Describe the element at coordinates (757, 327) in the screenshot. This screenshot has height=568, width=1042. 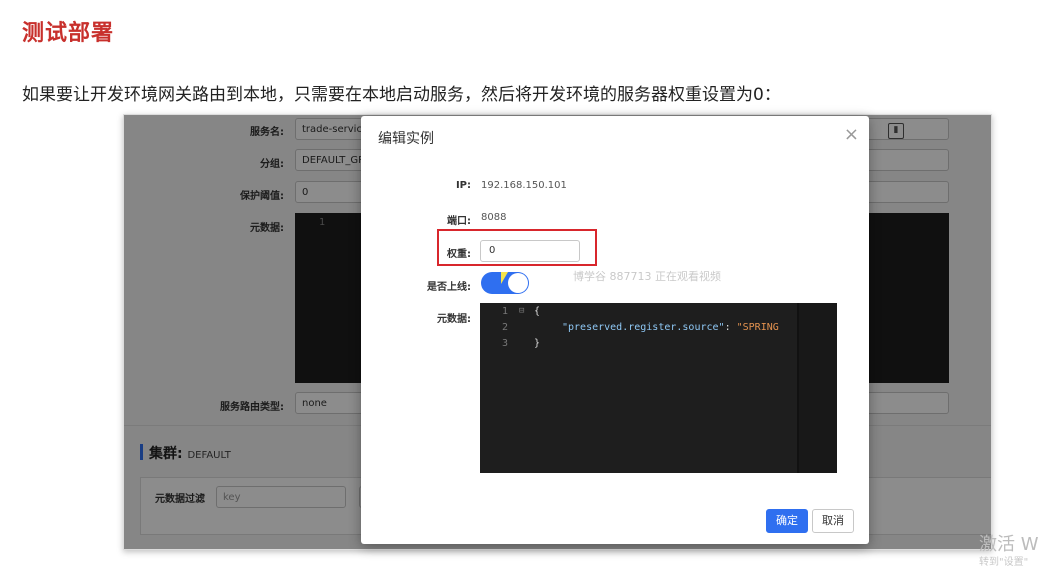
I see `json-string: "SPRING` at that location.